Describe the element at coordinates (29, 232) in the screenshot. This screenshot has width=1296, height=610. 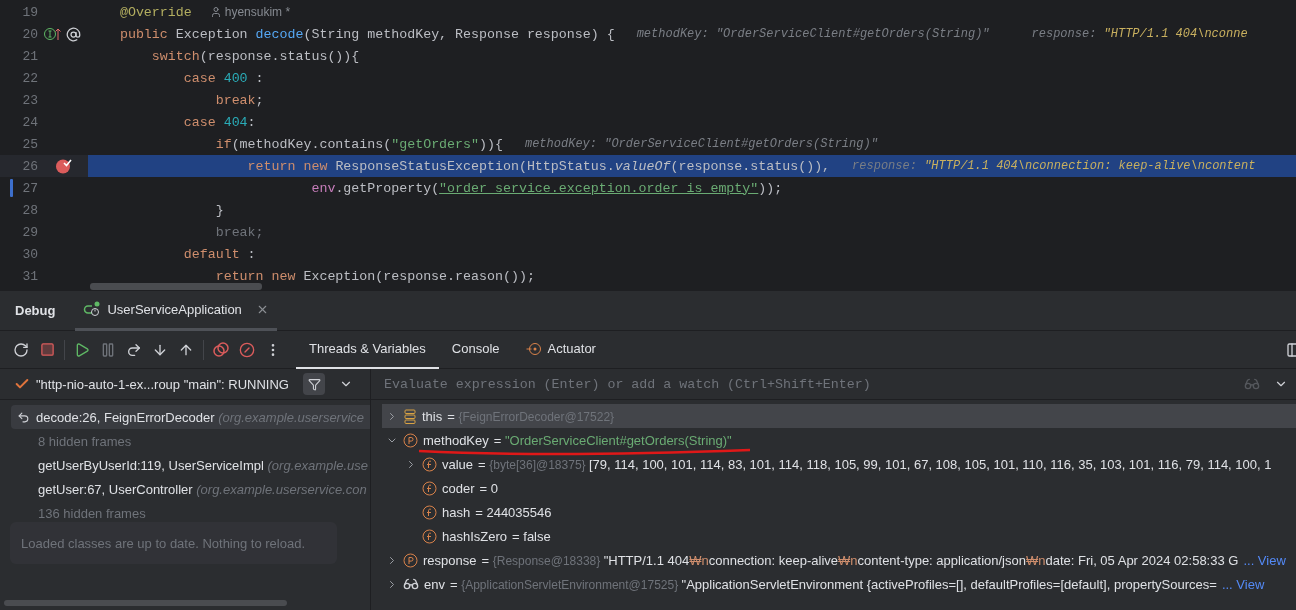
I see `line-number: 29` at that location.